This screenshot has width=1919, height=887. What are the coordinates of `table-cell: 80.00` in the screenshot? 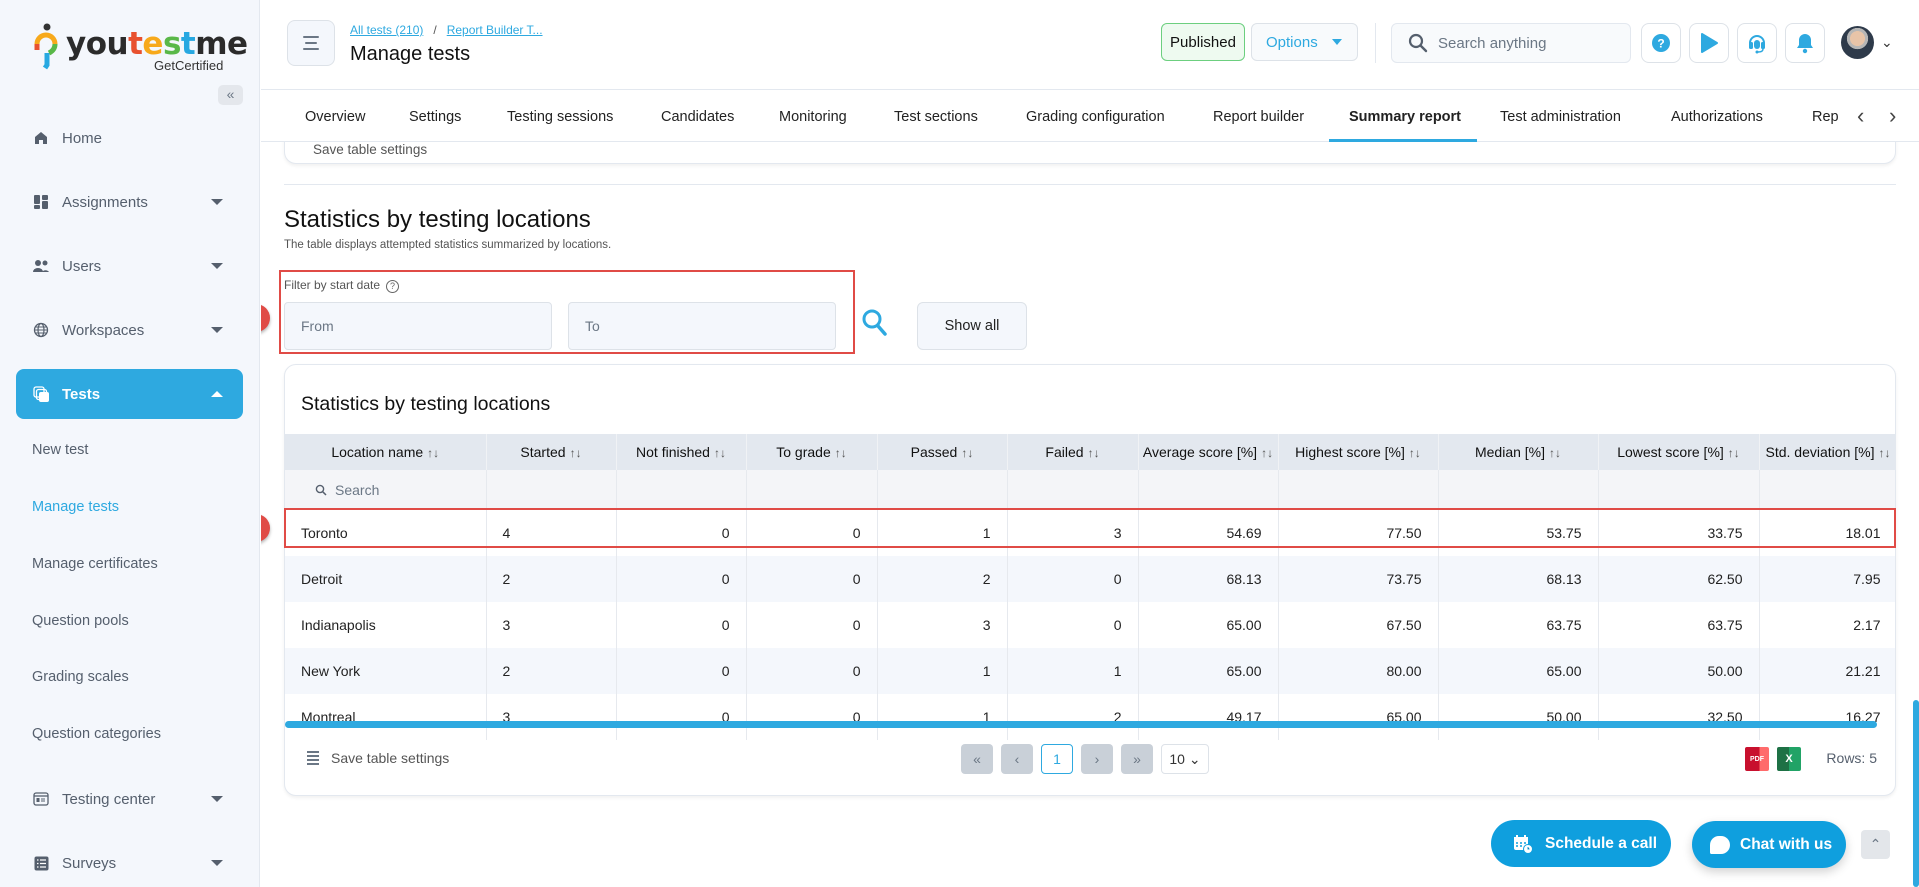 It's located at (1358, 671).